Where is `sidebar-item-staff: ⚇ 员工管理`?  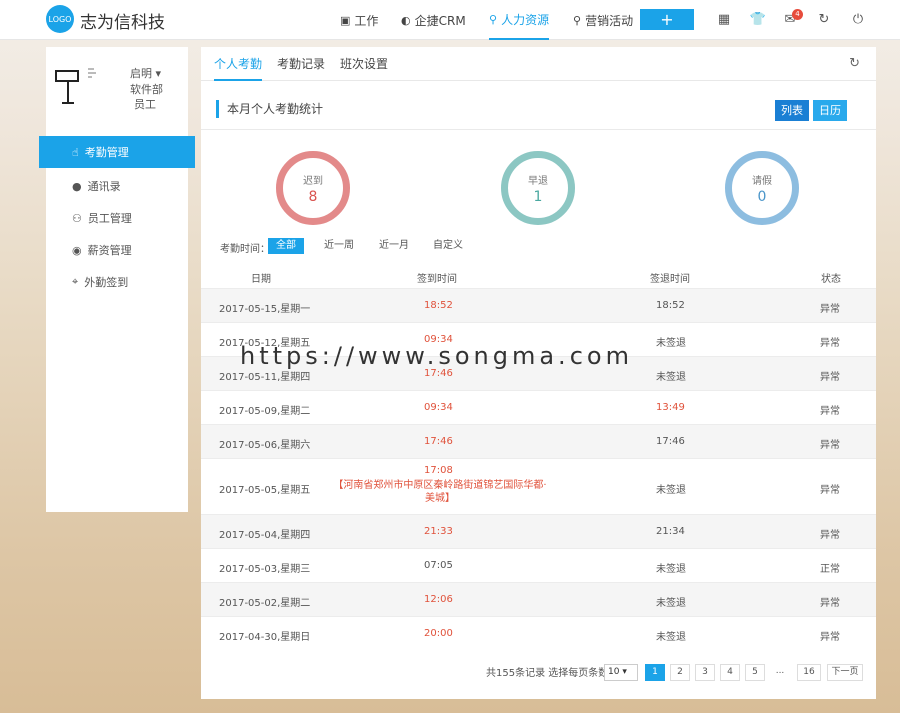
sidebar-item-staff: ⚇ 员工管理 is located at coordinates (117, 218).